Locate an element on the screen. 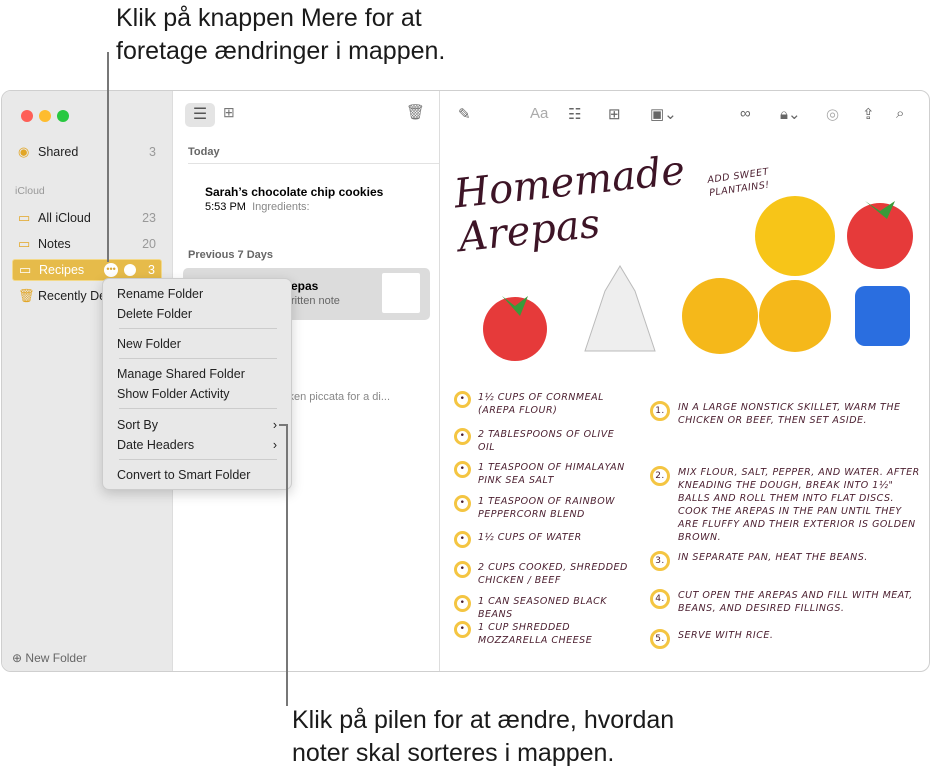 The height and width of the screenshot is (774, 931). close-button is located at coordinates (27, 116).